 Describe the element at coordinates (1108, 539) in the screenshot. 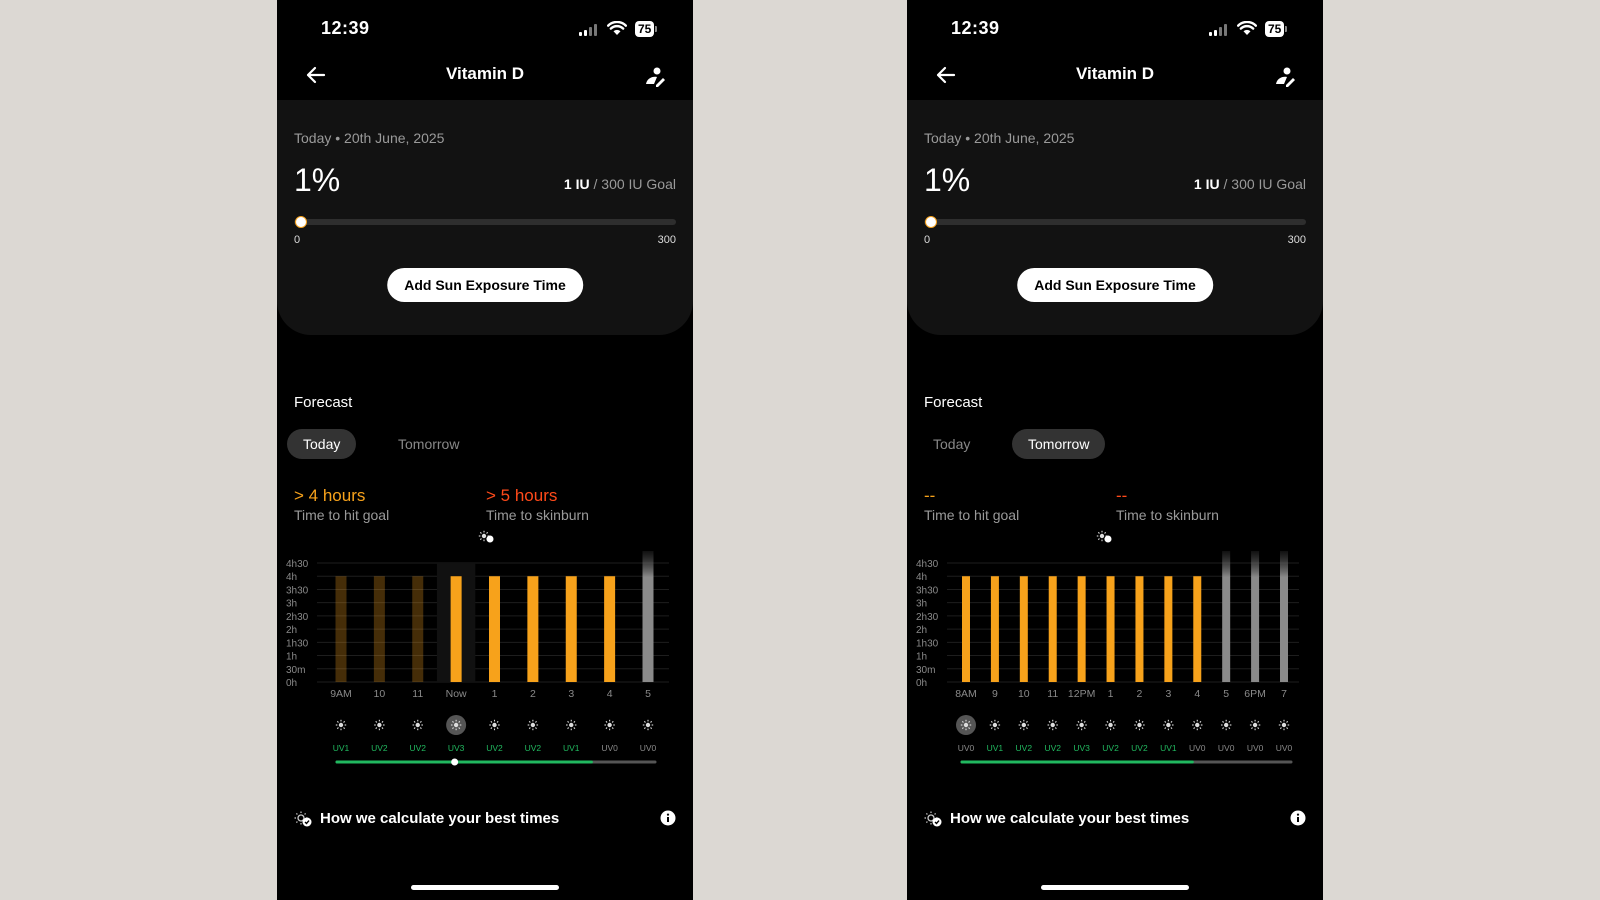

I see `chart-check-icon` at that location.